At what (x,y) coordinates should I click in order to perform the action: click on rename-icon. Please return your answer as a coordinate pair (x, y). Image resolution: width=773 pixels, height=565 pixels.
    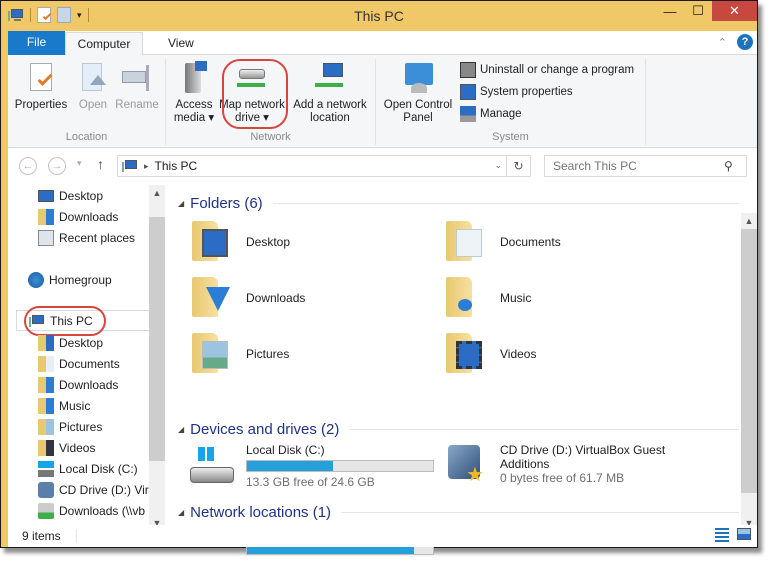
    Looking at the image, I should click on (137, 78).